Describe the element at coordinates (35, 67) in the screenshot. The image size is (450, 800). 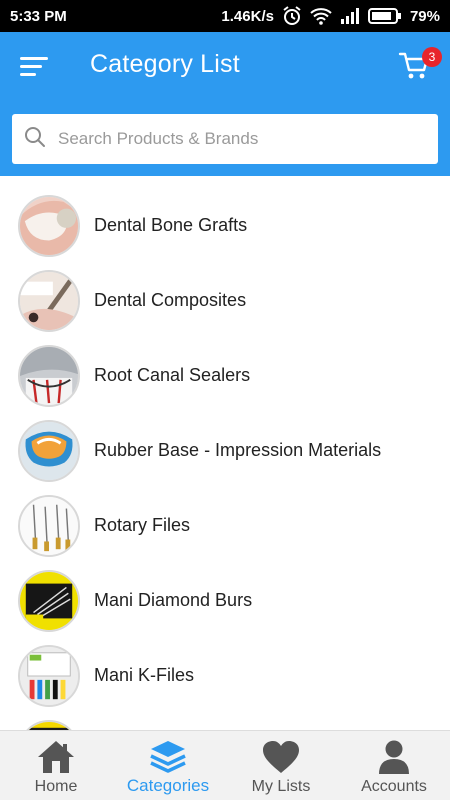
I see `hamburger-menu-icon` at that location.